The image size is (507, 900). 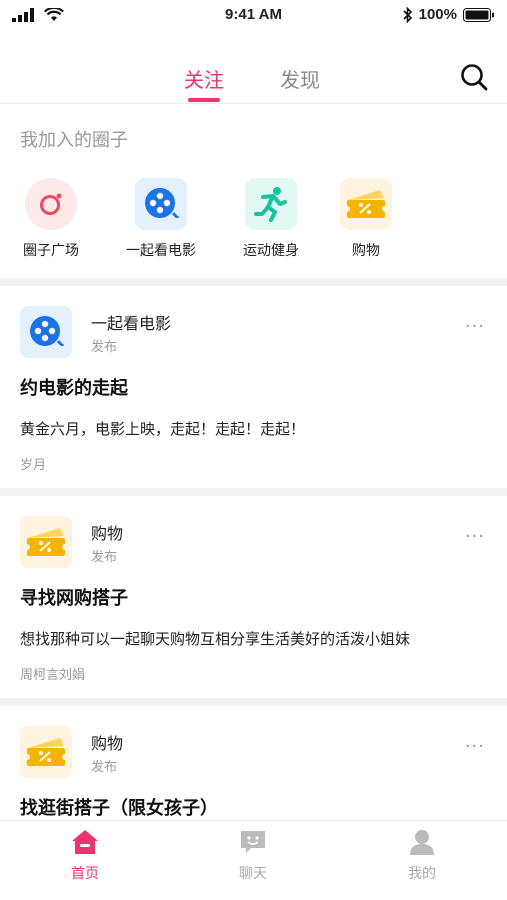 What do you see at coordinates (119, 808) in the screenshot?
I see `post-title: 找逛街搭子（限女孩子）` at bounding box center [119, 808].